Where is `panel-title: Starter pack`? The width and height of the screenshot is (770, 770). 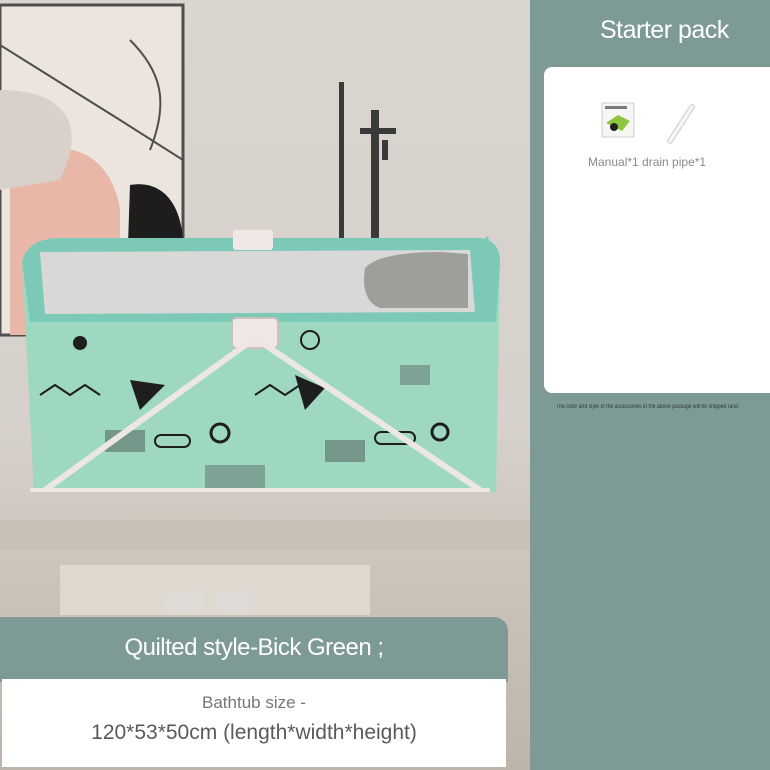 panel-title: Starter pack is located at coordinates (664, 30).